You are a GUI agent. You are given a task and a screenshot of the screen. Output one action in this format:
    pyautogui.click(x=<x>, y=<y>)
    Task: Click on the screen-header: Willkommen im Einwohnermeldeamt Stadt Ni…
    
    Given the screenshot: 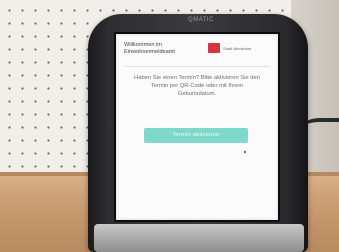 What is the action you would take?
    pyautogui.click(x=197, y=52)
    